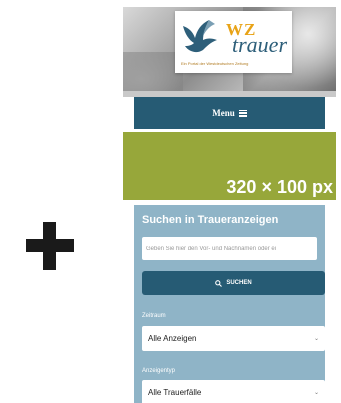  Describe the element at coordinates (175, 392) in the screenshot. I see `anzeigentyp-value: Alle Trauerfälle` at that location.